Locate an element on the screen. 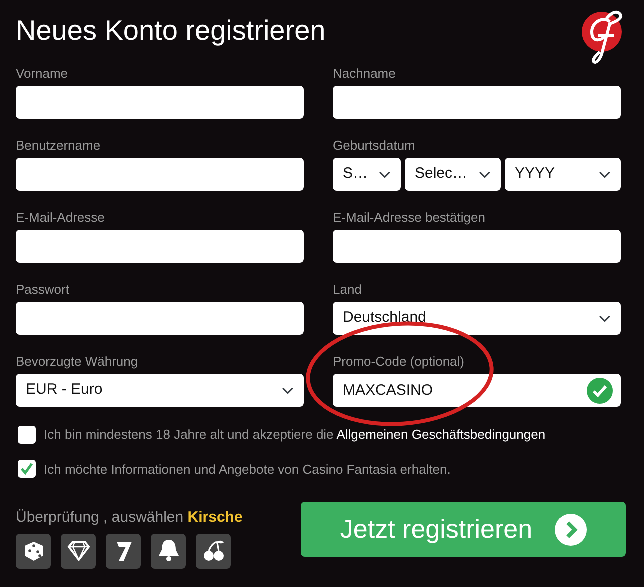  field-label: Land is located at coordinates (347, 290).